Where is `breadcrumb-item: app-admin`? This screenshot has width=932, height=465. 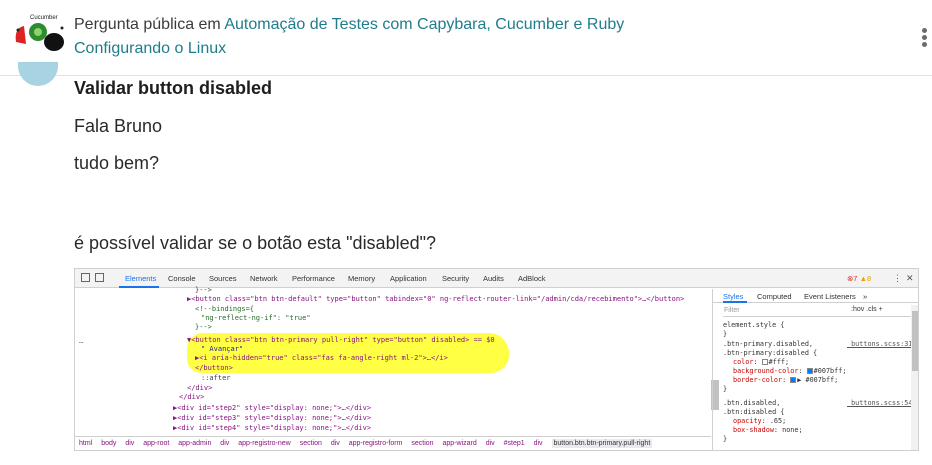
breadcrumb-item: app-admin is located at coordinates (194, 443).